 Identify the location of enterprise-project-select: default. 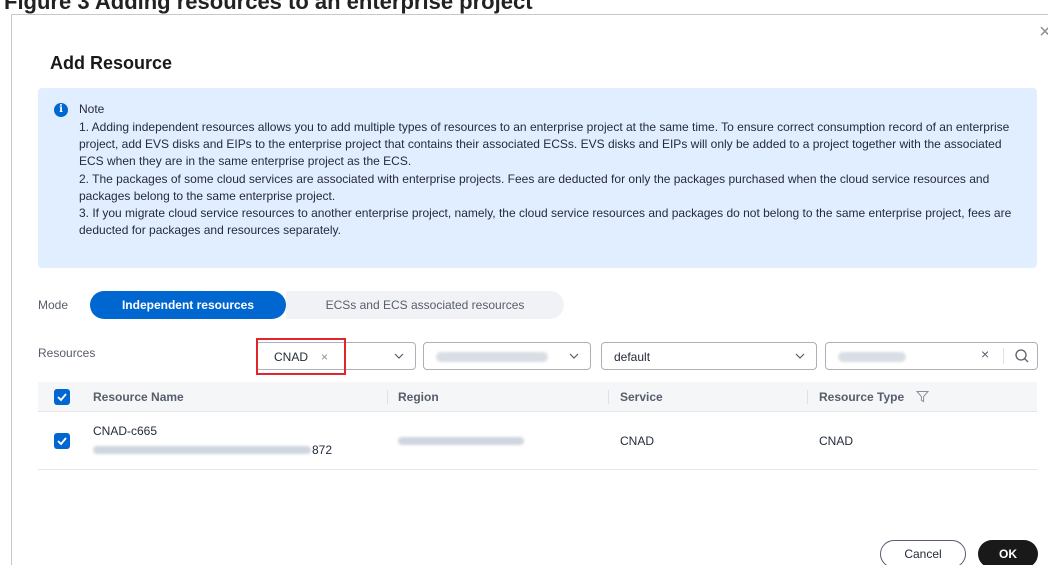
(709, 356).